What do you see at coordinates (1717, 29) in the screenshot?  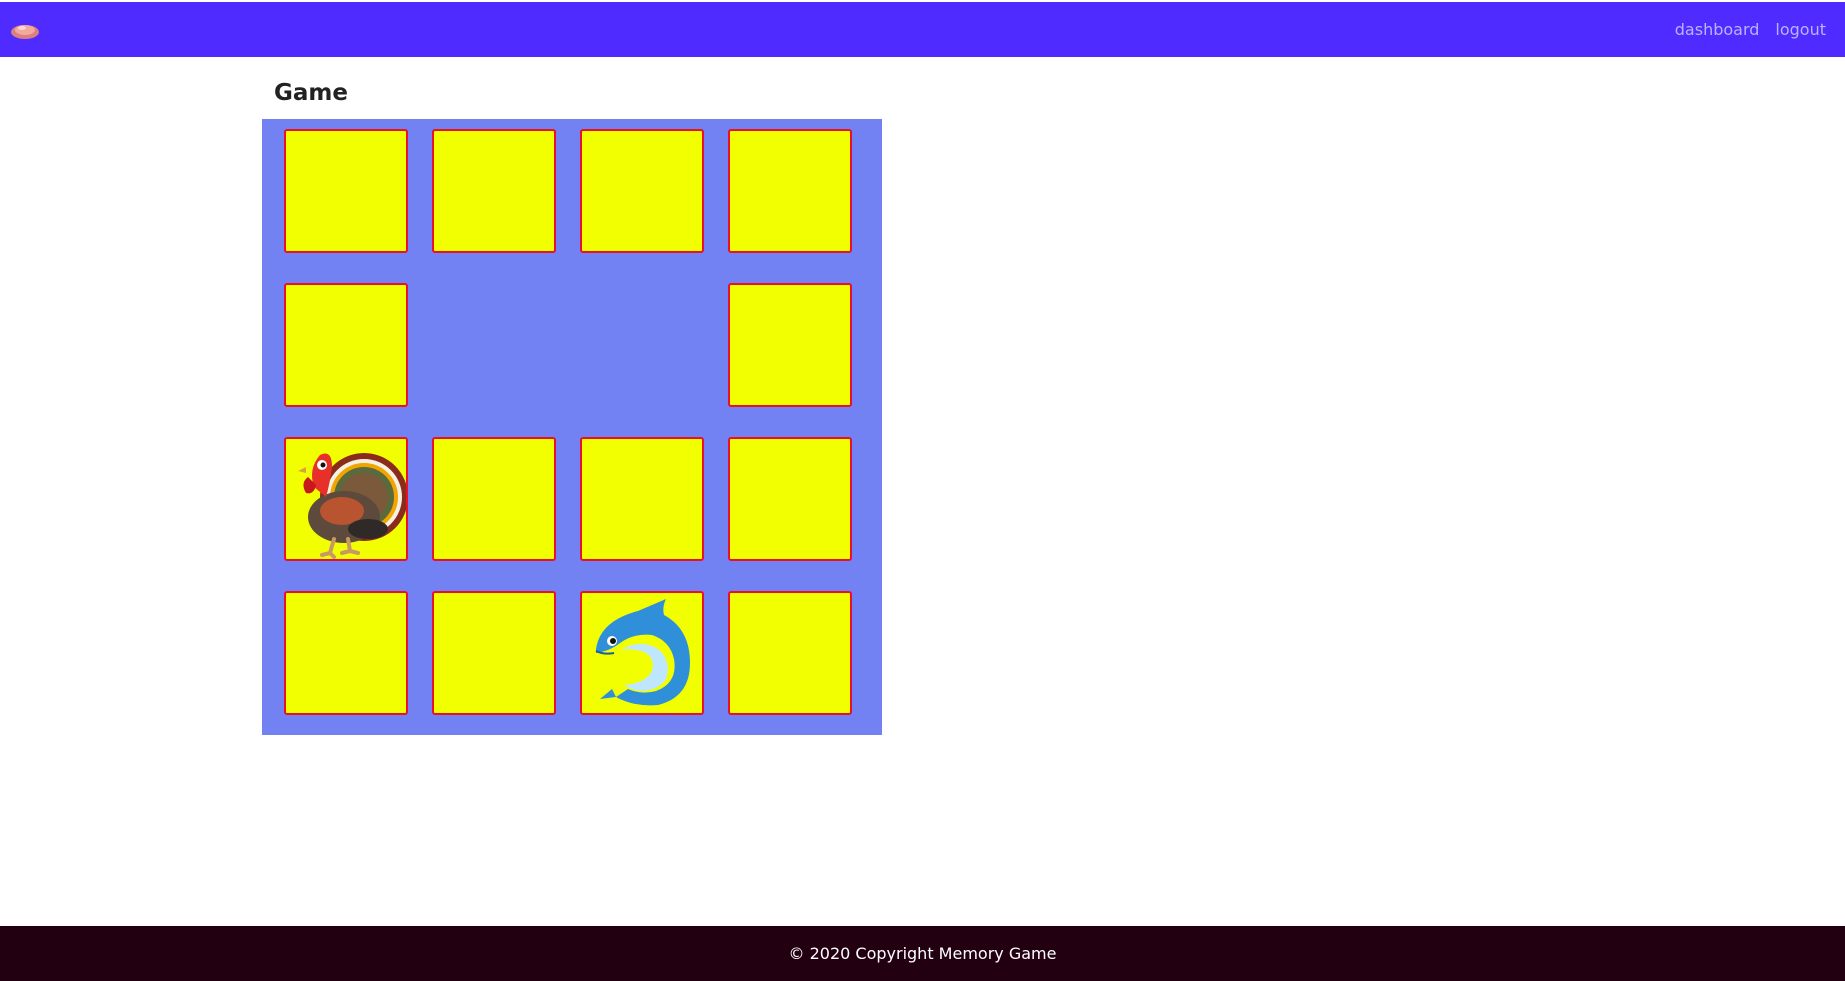 I see `nav-link-dashboard: dashboard` at bounding box center [1717, 29].